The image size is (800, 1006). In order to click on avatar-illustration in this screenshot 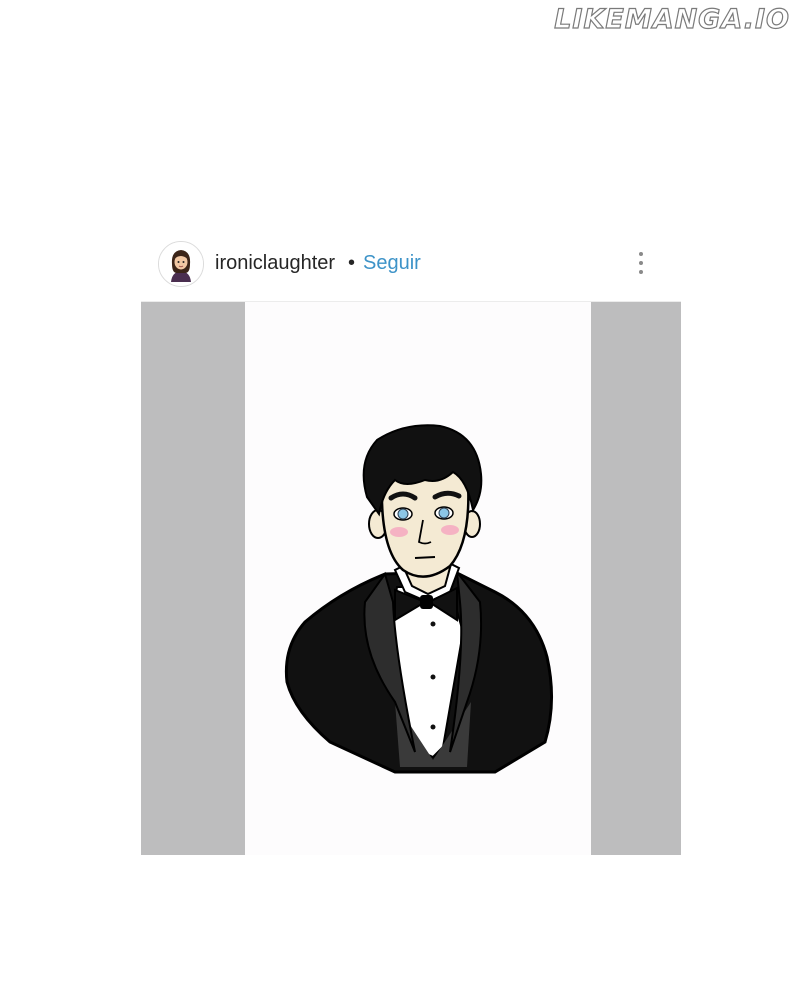, I will do `click(181, 264)`.